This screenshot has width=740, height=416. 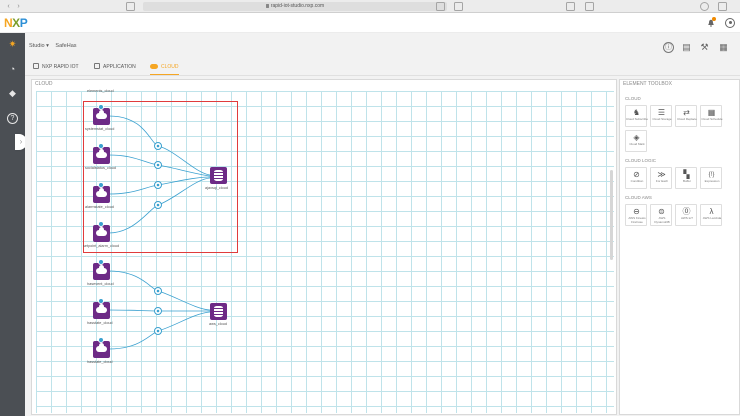 What do you see at coordinates (570, 6) in the screenshot?
I see `mail-icon` at bounding box center [570, 6].